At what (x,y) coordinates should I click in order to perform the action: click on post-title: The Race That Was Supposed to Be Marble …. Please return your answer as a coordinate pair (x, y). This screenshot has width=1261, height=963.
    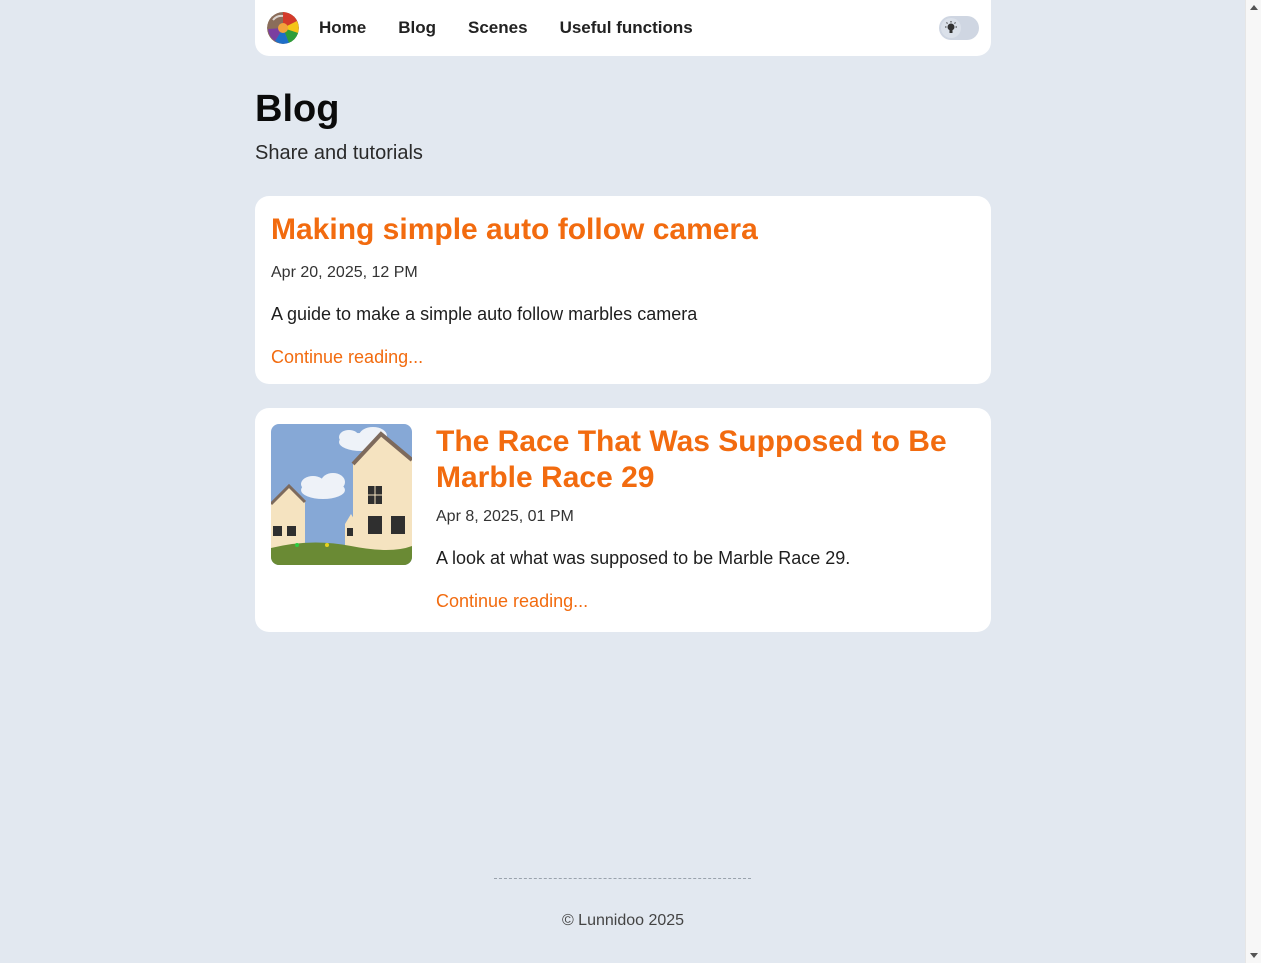
    Looking at the image, I should click on (705, 460).